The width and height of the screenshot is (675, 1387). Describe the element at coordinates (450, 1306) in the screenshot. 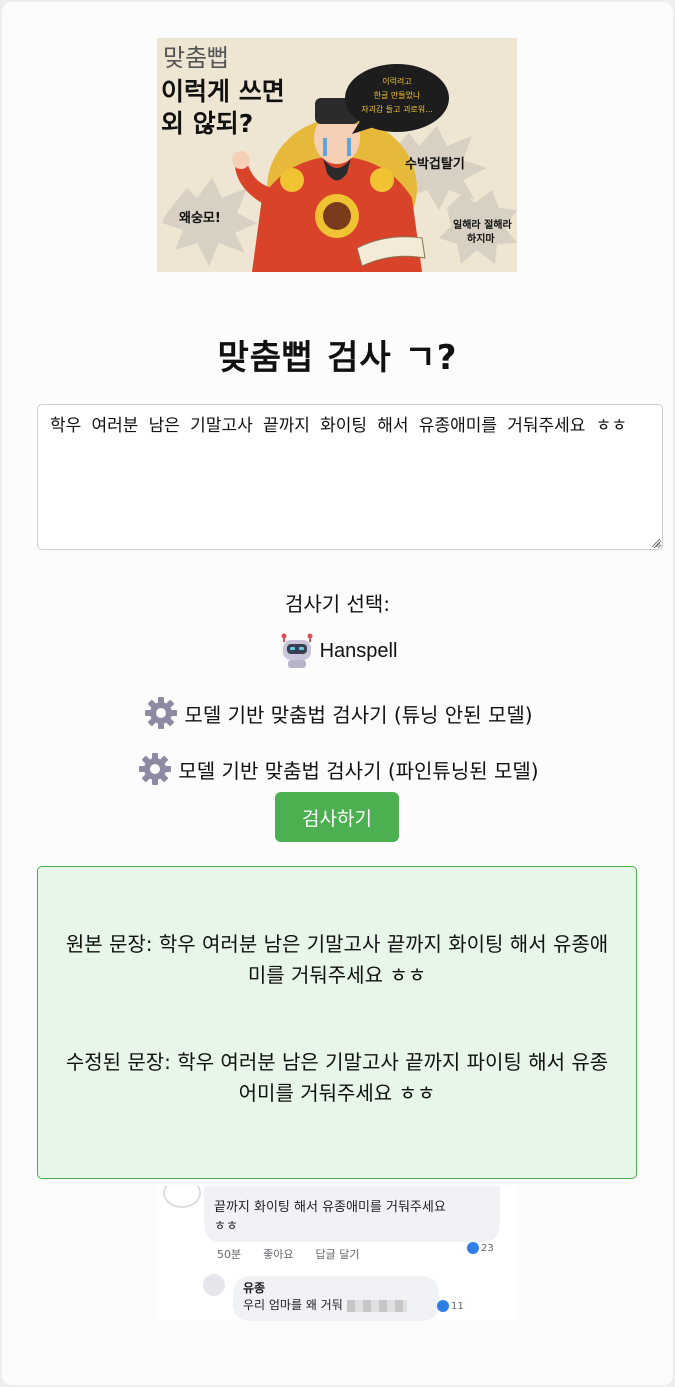

I see `reply-like-count: 11` at that location.